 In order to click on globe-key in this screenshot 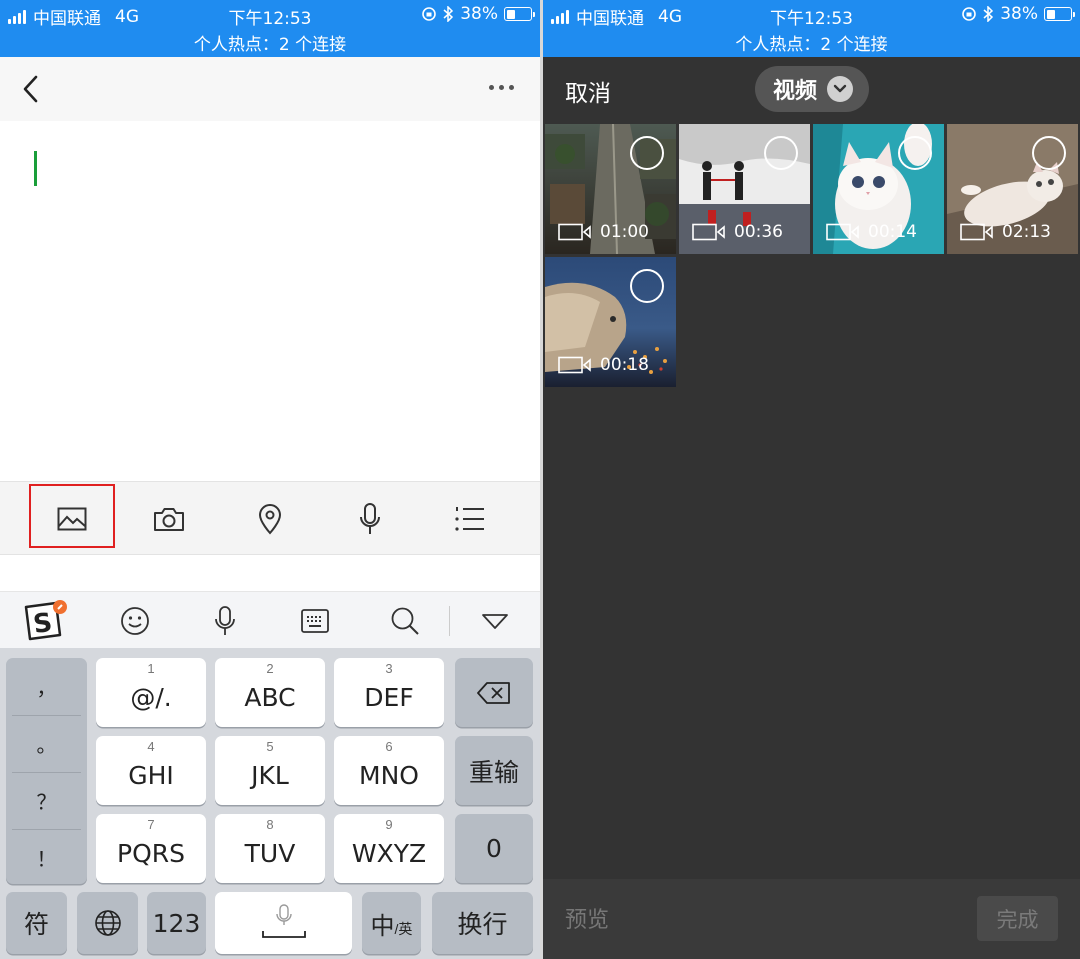, I will do `click(107, 923)`.